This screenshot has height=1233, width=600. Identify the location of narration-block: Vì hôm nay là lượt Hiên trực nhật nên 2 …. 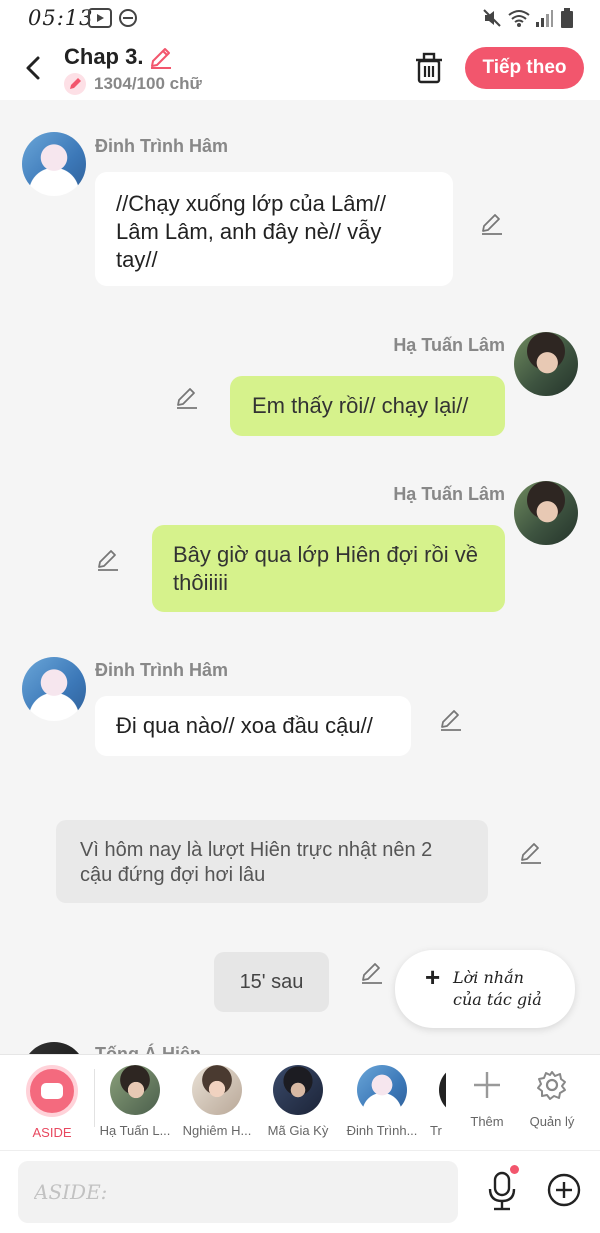
(272, 861).